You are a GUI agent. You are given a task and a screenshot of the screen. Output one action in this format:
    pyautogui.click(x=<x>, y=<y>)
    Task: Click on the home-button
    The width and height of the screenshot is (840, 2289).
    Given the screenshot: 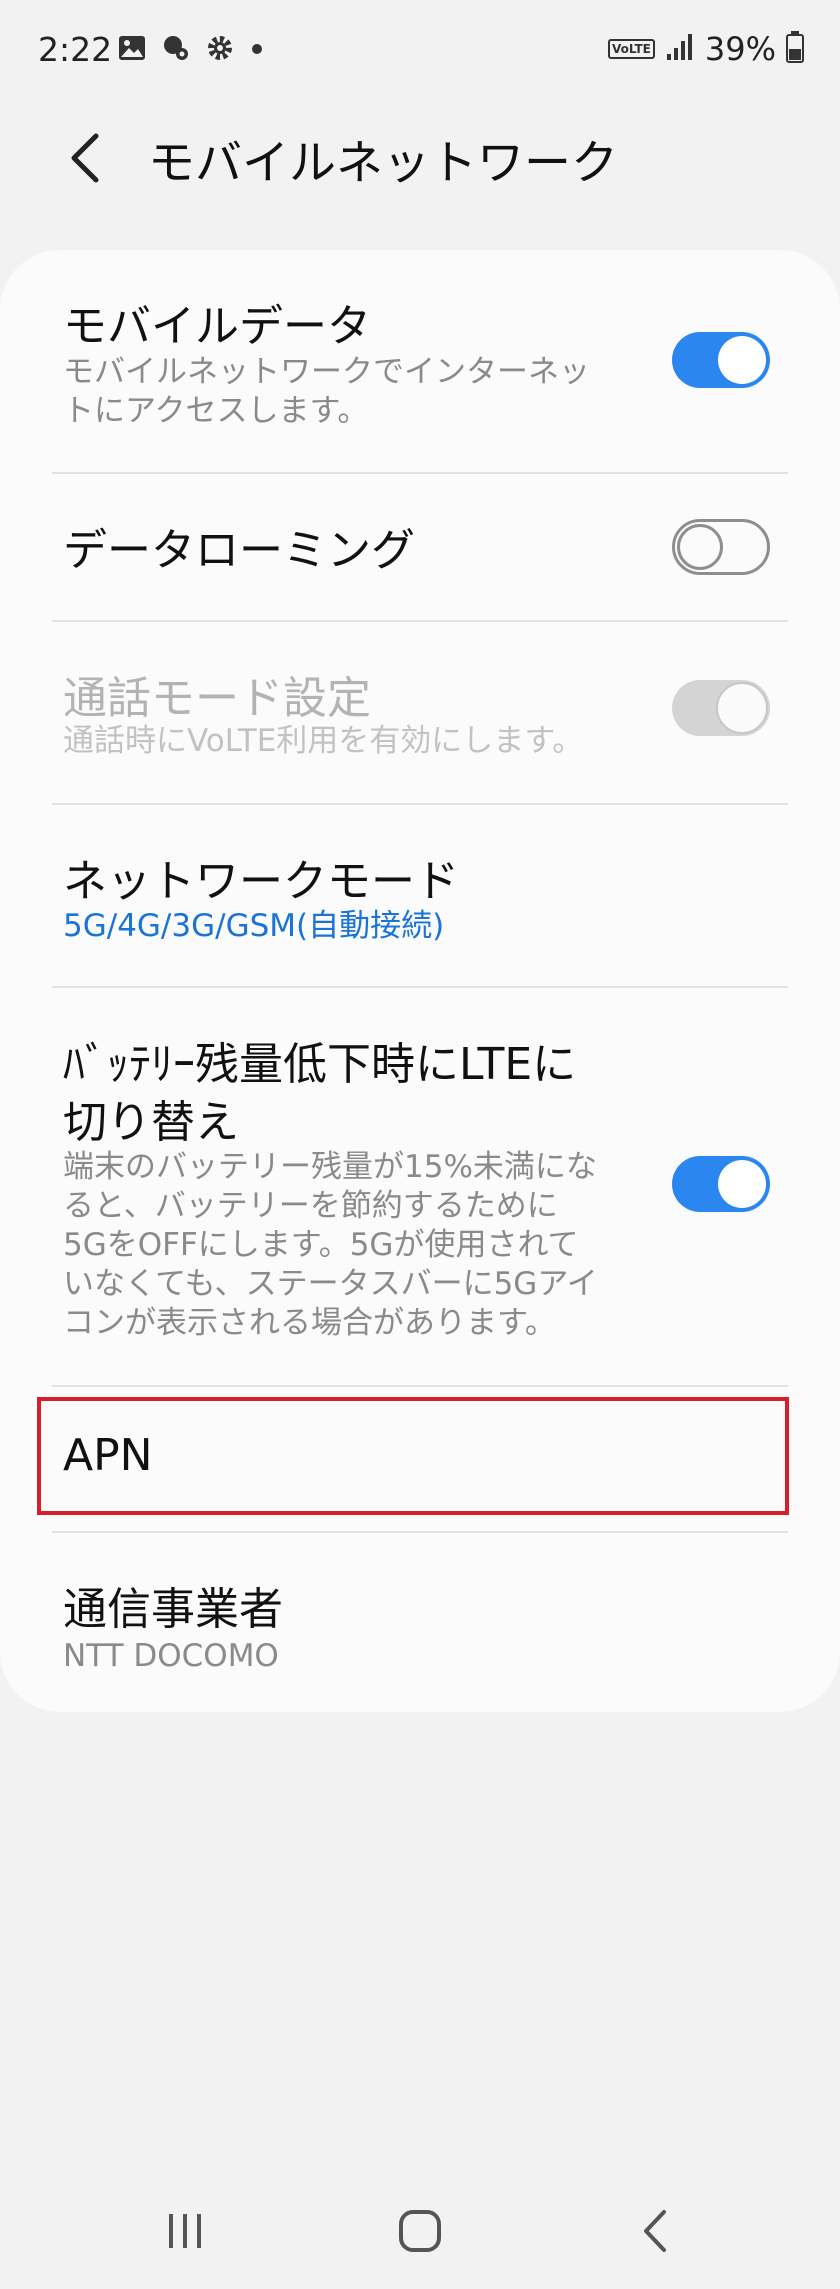 What is the action you would take?
    pyautogui.click(x=420, y=2230)
    